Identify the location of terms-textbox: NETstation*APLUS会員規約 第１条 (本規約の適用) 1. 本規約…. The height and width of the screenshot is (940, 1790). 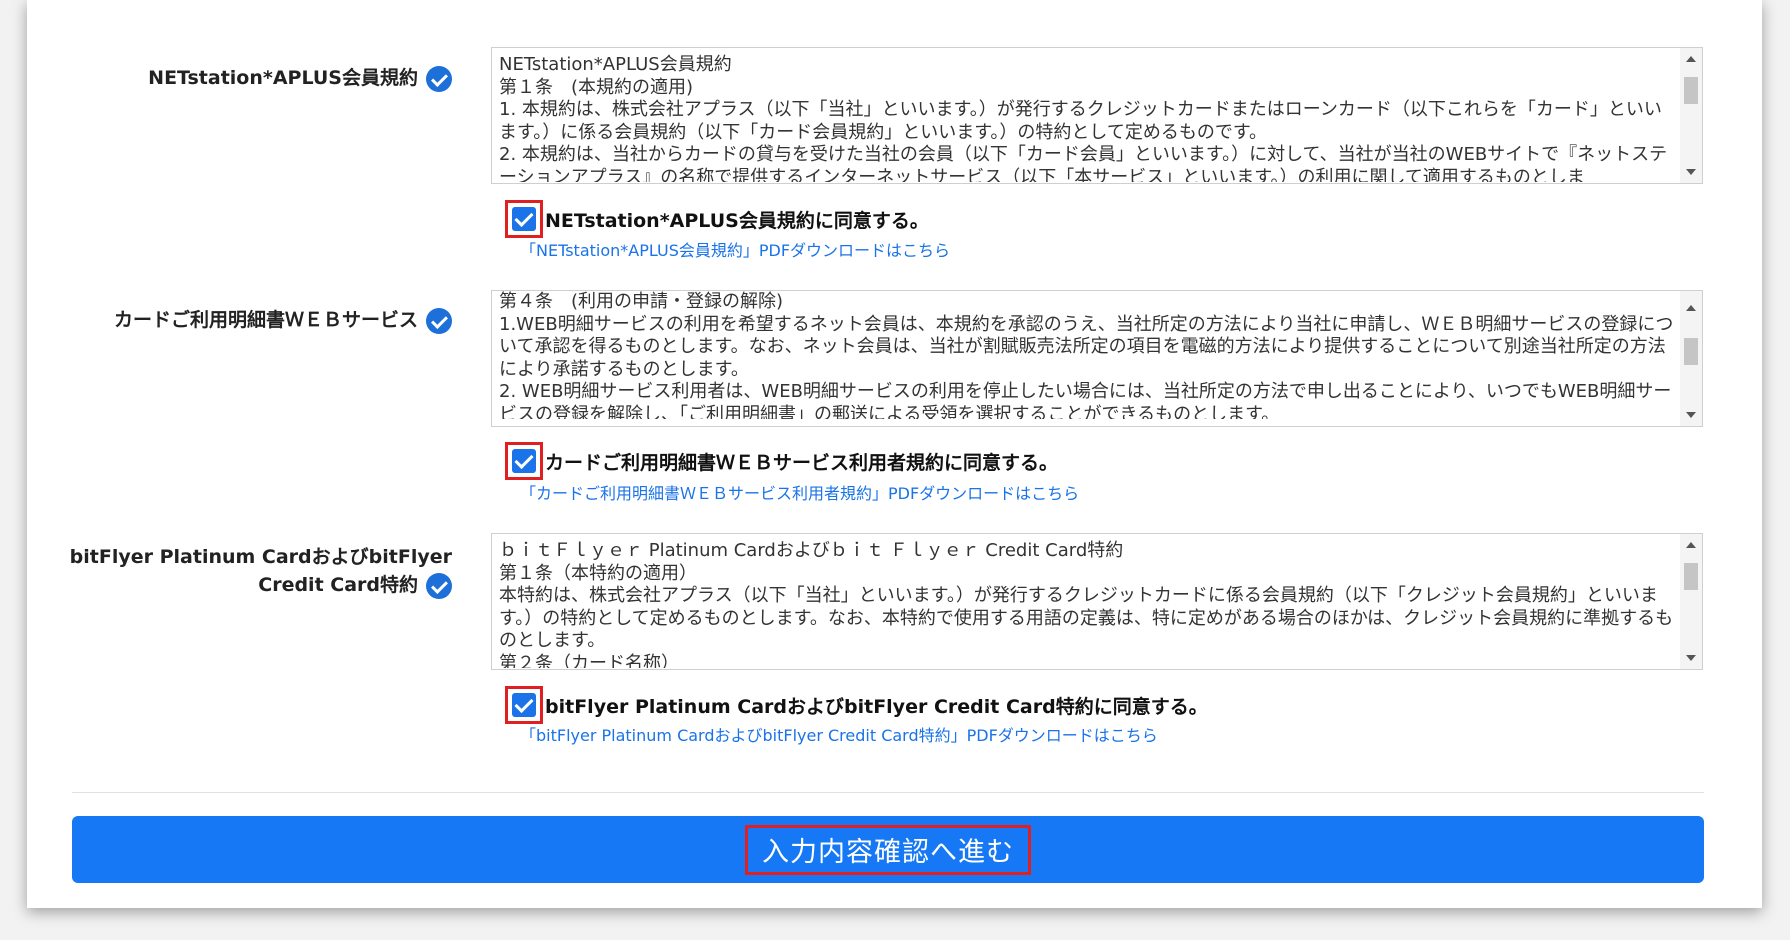
(1097, 115).